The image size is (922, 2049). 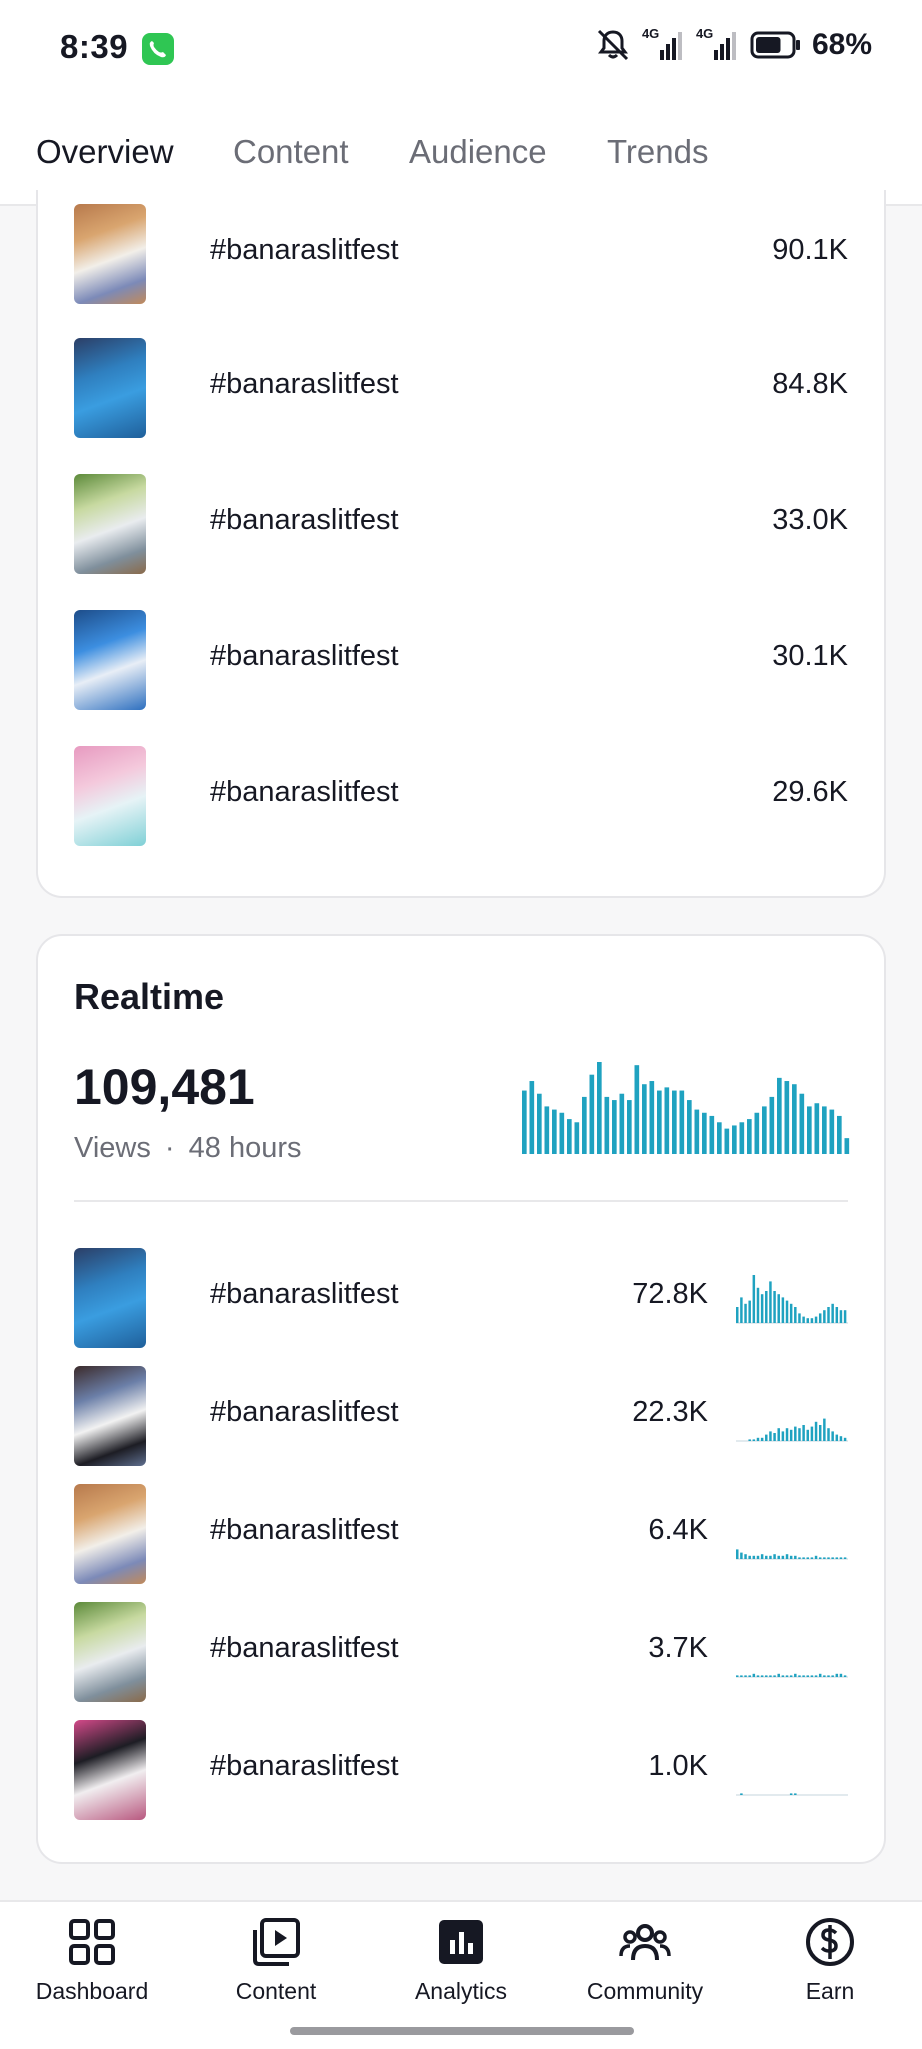 What do you see at coordinates (461, 388) in the screenshot?
I see `video-row: #banaraslitfest 84.8K` at bounding box center [461, 388].